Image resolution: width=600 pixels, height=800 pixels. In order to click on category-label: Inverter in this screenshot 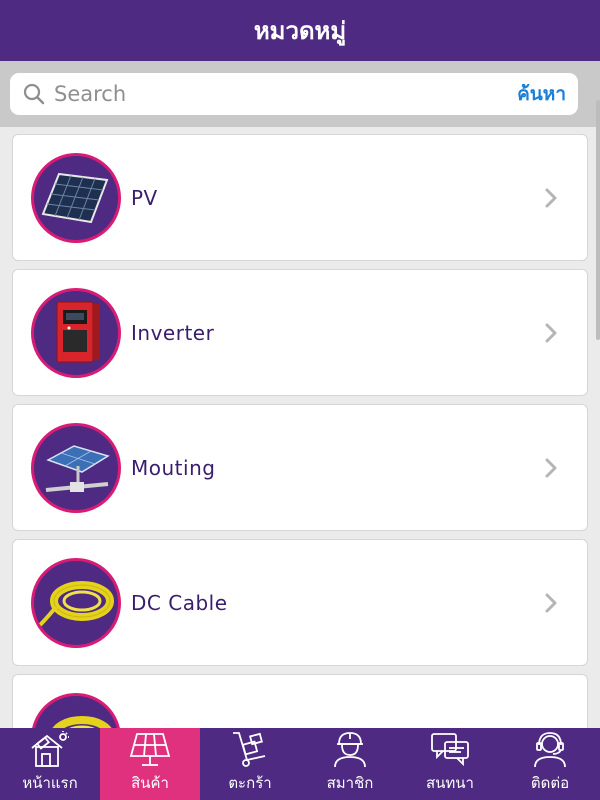, I will do `click(173, 332)`.